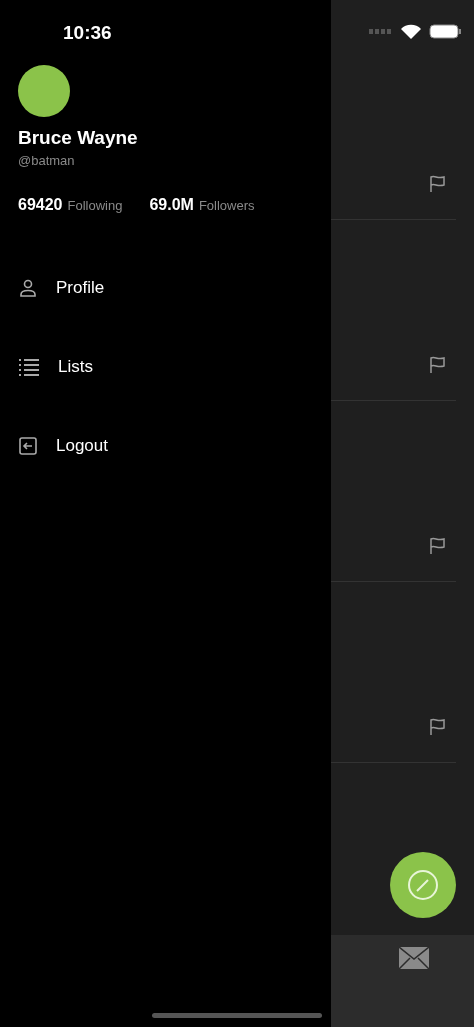 Image resolution: width=474 pixels, height=1027 pixels. Describe the element at coordinates (29, 367) in the screenshot. I see `list-icon` at that location.